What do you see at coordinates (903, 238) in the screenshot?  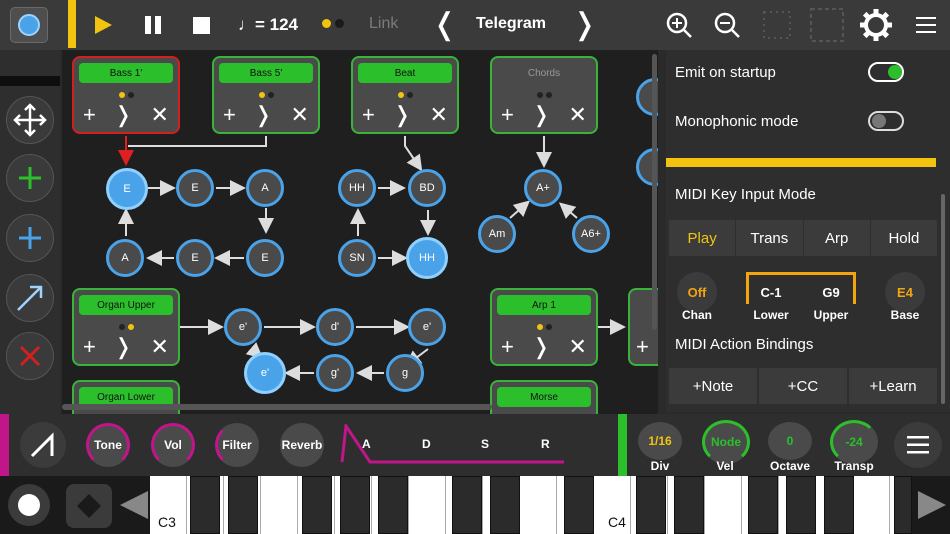 I see `mode-hold-button: Hold` at bounding box center [903, 238].